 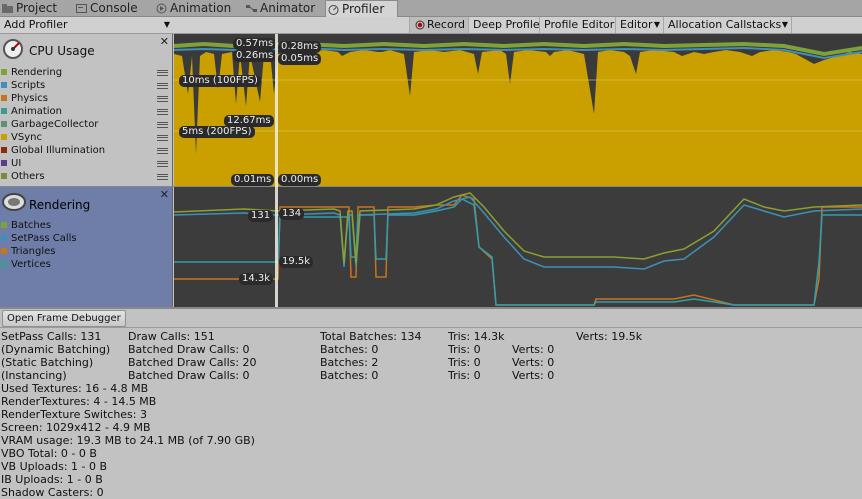 I want to click on stat-total-batches: Total Batches: 134, so click(x=371, y=336).